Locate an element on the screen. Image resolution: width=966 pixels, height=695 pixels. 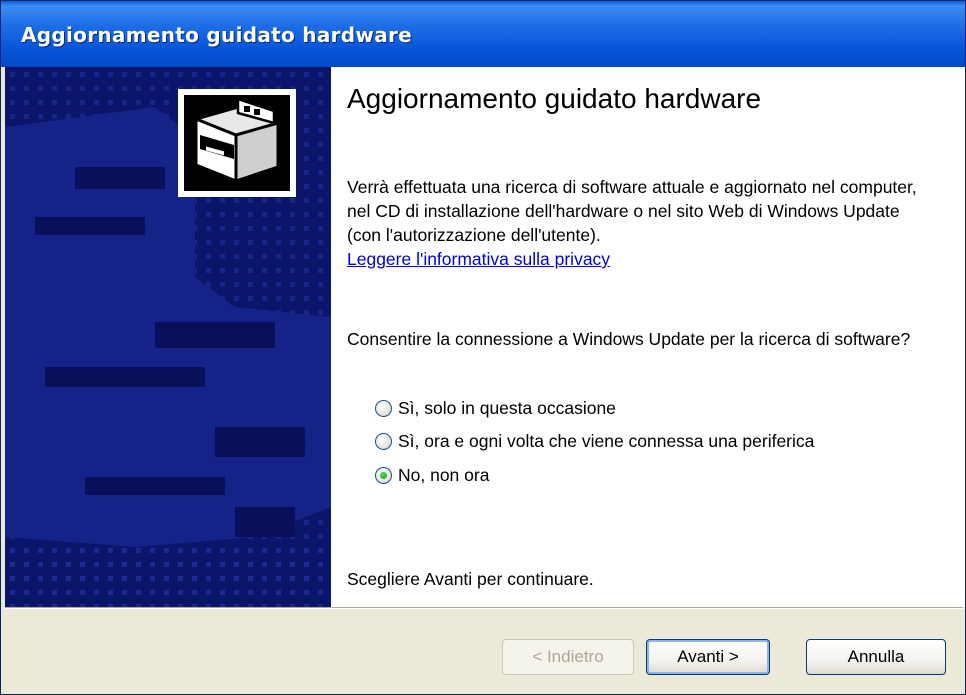
footer-separator is located at coordinates (484, 608).